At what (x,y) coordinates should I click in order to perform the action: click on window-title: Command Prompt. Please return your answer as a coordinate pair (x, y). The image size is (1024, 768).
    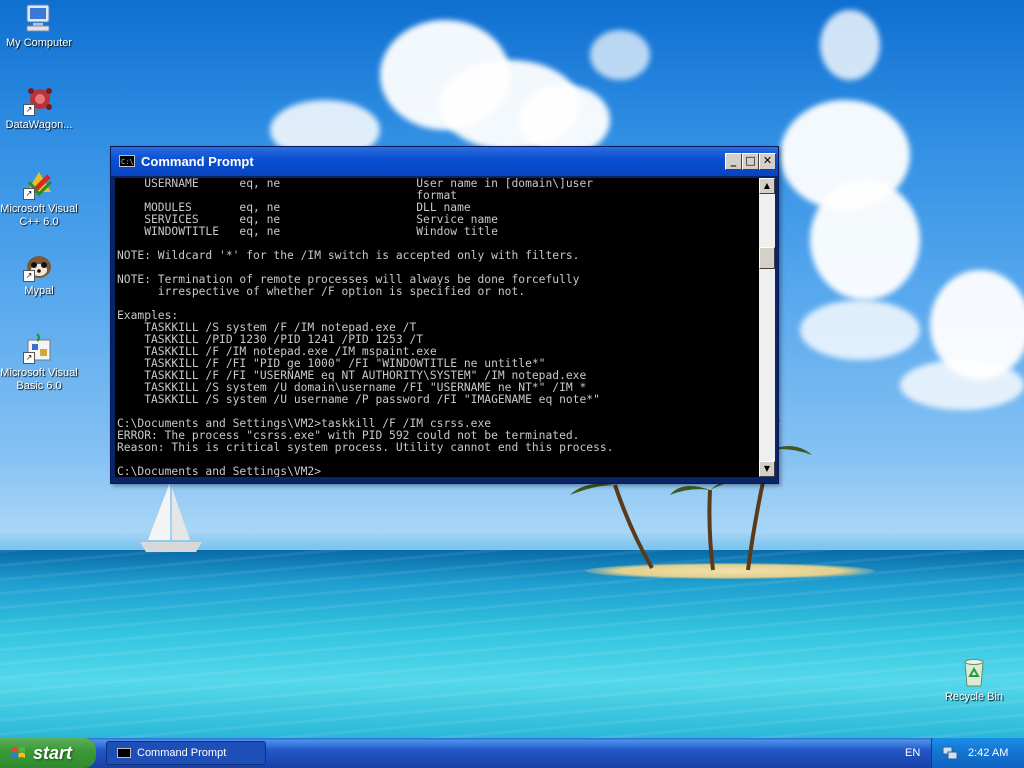
    Looking at the image, I should click on (197, 161).